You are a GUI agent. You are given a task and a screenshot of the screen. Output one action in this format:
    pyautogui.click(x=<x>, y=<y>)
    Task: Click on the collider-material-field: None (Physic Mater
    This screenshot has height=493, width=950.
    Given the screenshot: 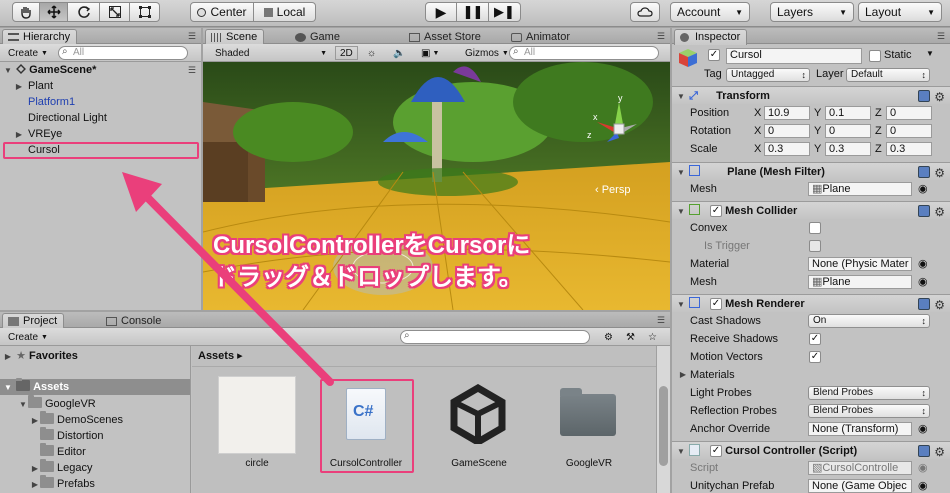 What is the action you would take?
    pyautogui.click(x=860, y=264)
    